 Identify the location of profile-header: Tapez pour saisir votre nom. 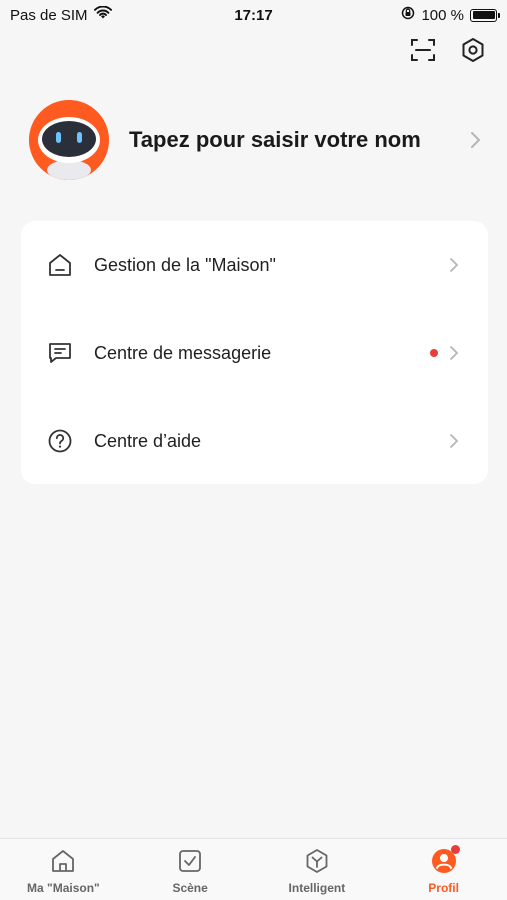
(255, 140).